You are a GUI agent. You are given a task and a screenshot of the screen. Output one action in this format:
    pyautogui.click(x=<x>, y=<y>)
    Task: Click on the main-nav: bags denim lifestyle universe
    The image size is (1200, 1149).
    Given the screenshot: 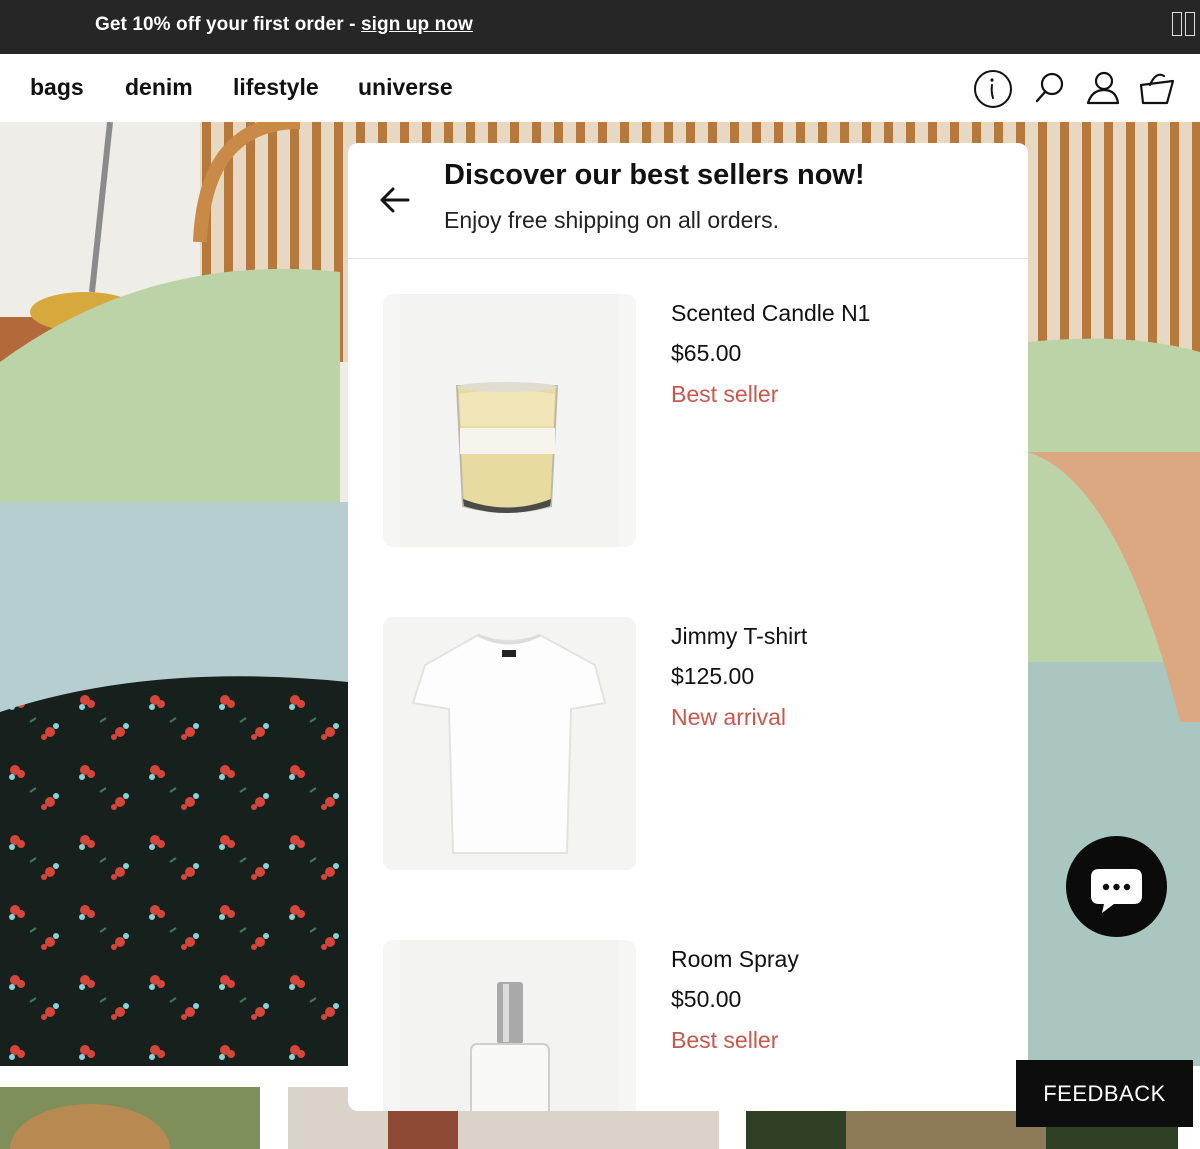 What is the action you would take?
    pyautogui.click(x=600, y=88)
    